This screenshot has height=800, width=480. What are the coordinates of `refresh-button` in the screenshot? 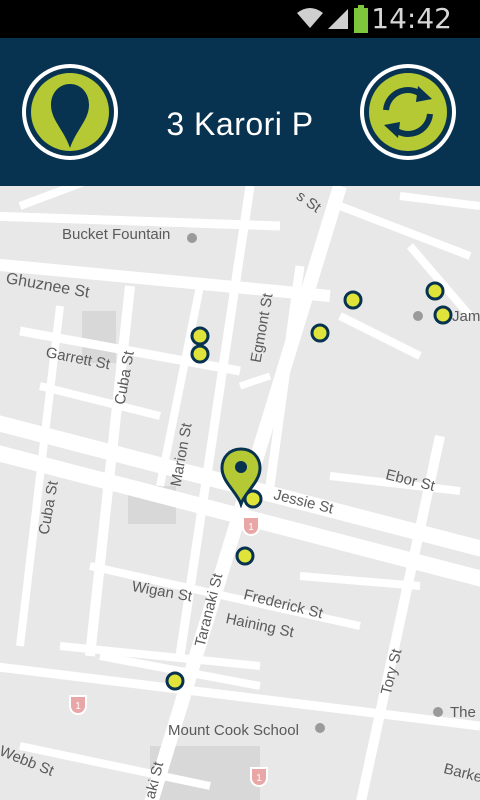 It's located at (408, 112).